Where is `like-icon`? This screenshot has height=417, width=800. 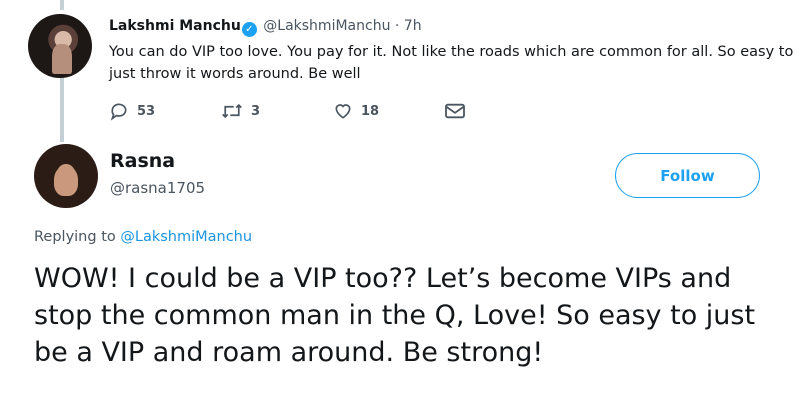 like-icon is located at coordinates (343, 111).